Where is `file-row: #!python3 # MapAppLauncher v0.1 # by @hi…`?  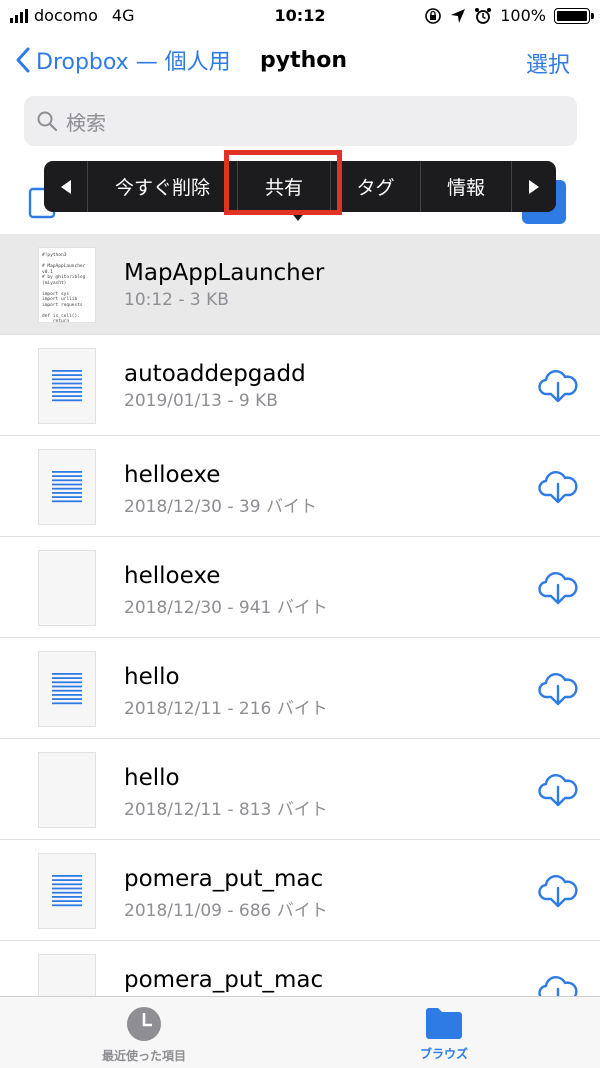 file-row: #!python3 # MapAppLauncher v0.1 # by @hi… is located at coordinates (300, 284).